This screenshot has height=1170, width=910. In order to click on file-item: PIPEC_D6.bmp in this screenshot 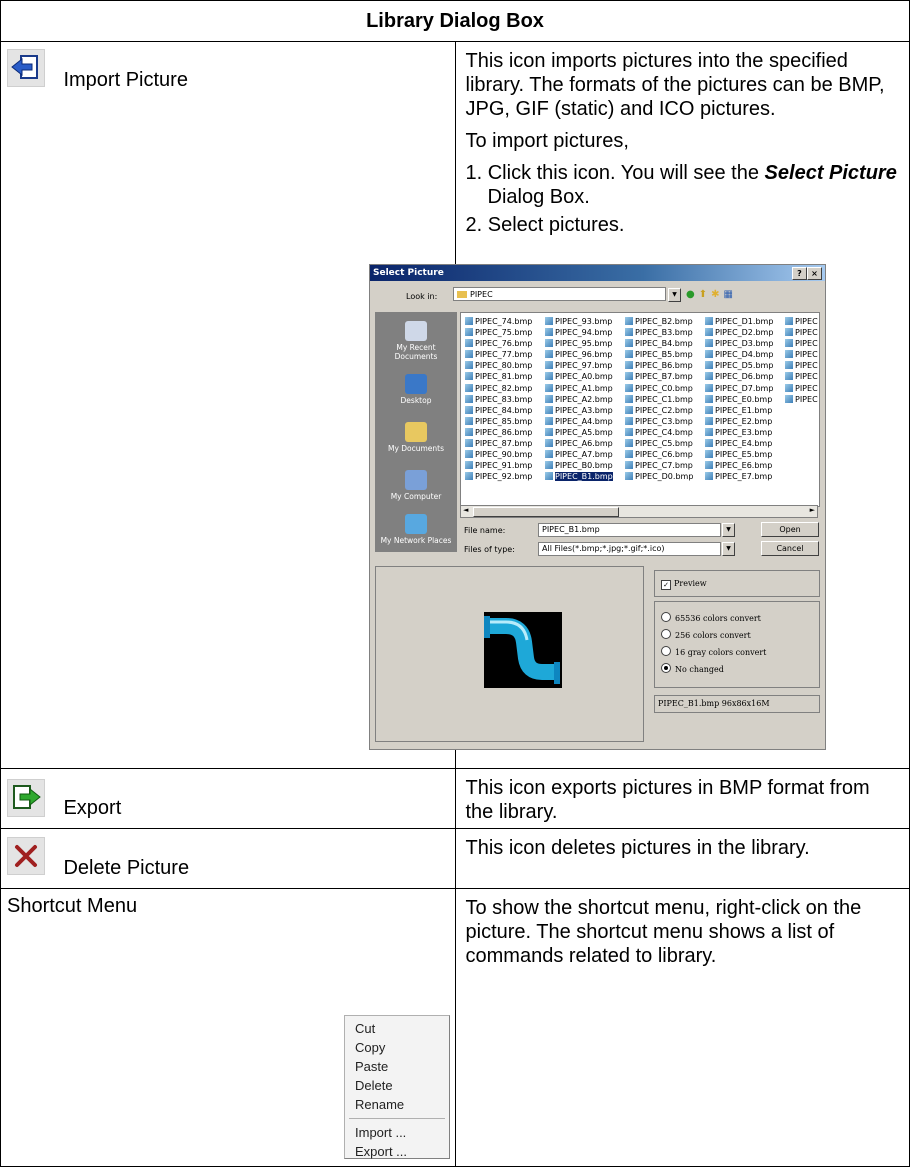, I will do `click(739, 376)`.